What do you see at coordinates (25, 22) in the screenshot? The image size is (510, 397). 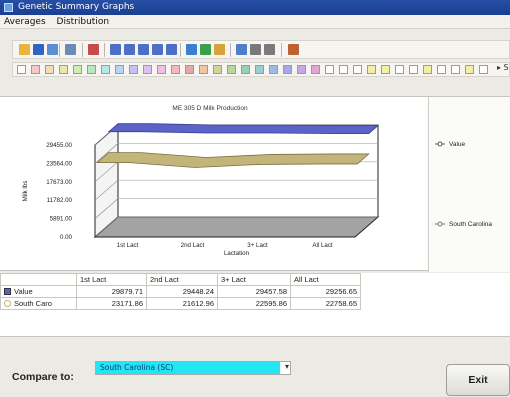 I see `menu-item-averages: Averages` at bounding box center [25, 22].